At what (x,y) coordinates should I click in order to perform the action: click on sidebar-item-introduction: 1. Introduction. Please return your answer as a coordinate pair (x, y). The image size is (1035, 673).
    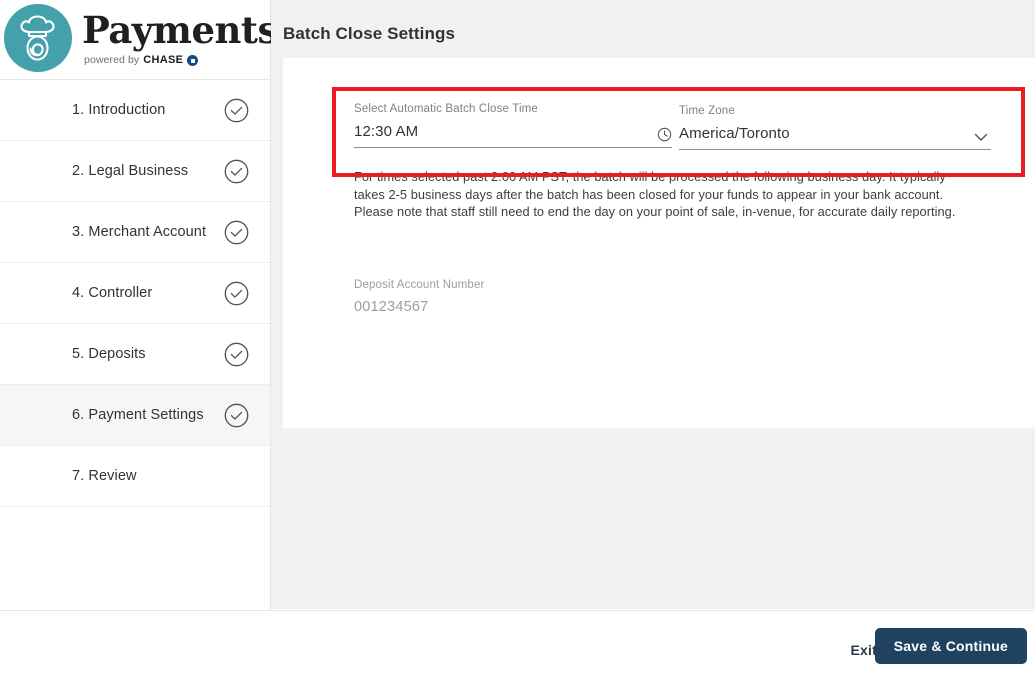
    Looking at the image, I should click on (135, 110).